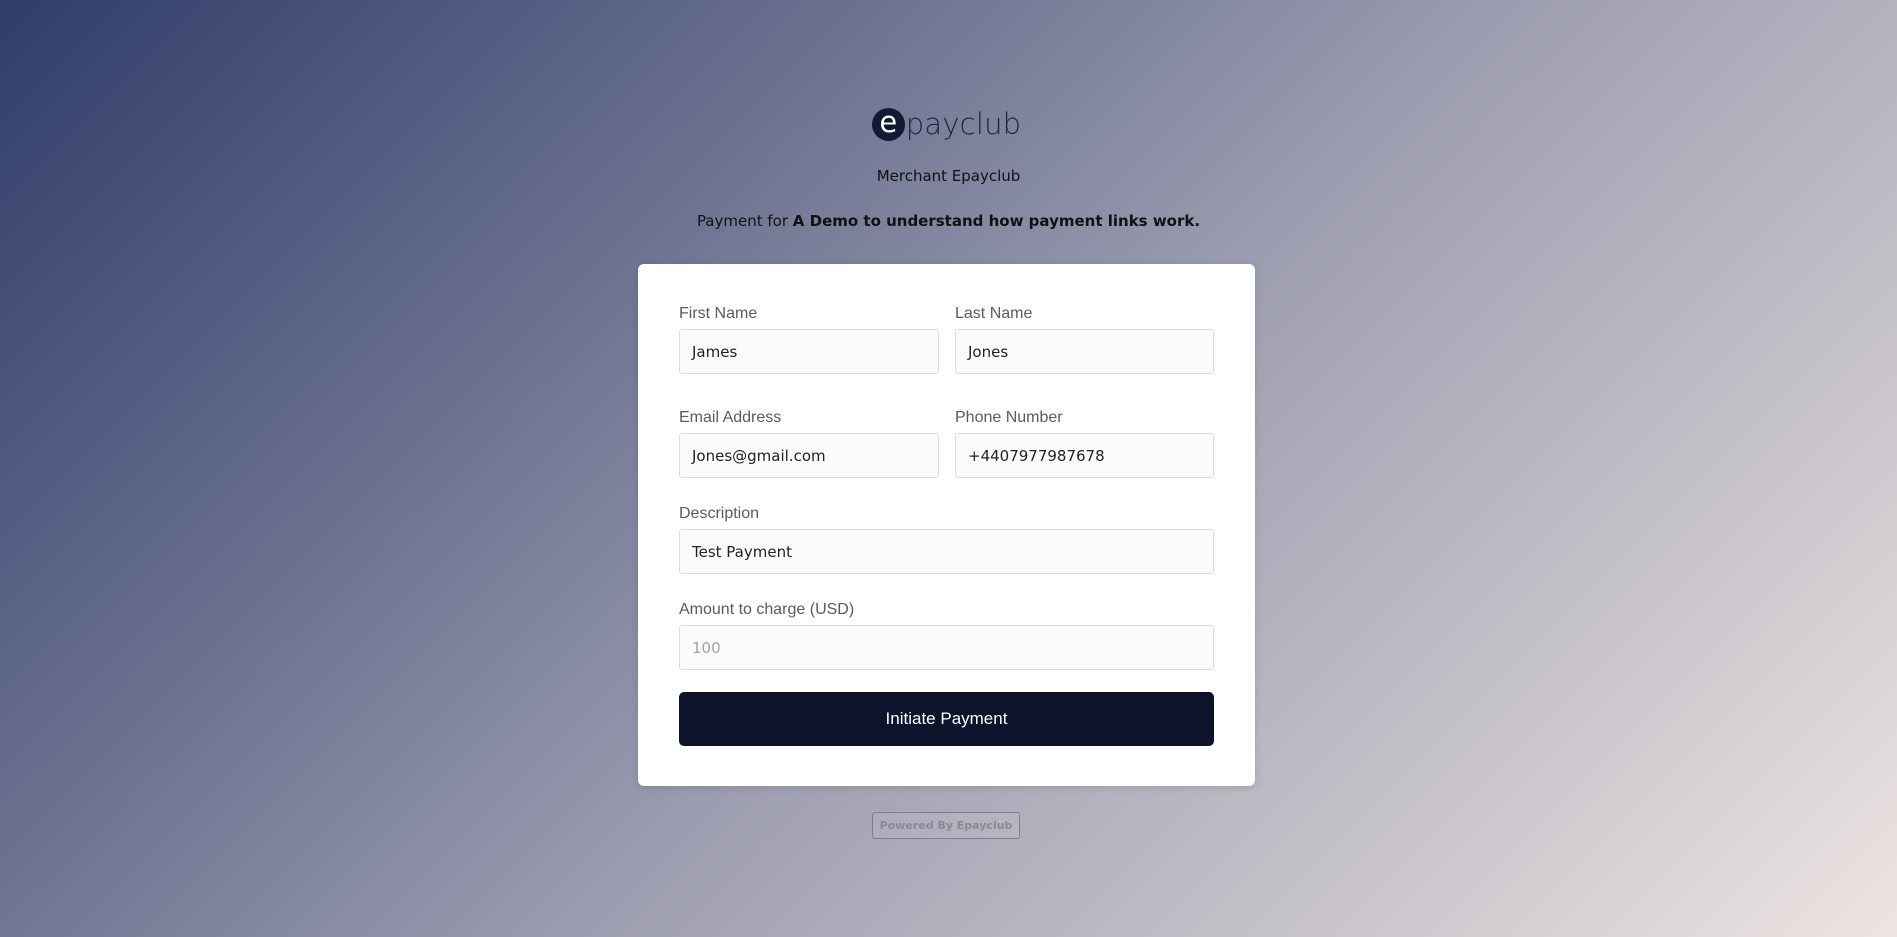 The height and width of the screenshot is (937, 1897). I want to click on initiate-payment-button: Initiate Payment, so click(946, 719).